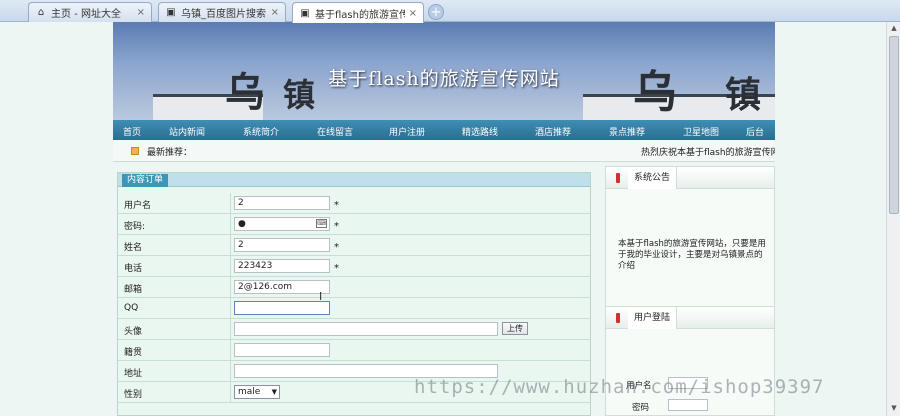 This screenshot has width=900, height=416. I want to click on form-row-hometown: 籍贯, so click(354, 350).